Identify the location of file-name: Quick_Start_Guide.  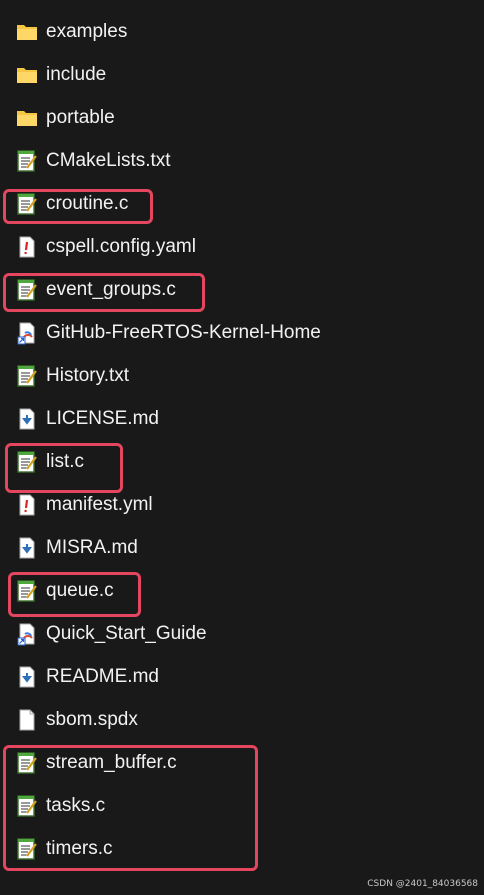
(126, 633).